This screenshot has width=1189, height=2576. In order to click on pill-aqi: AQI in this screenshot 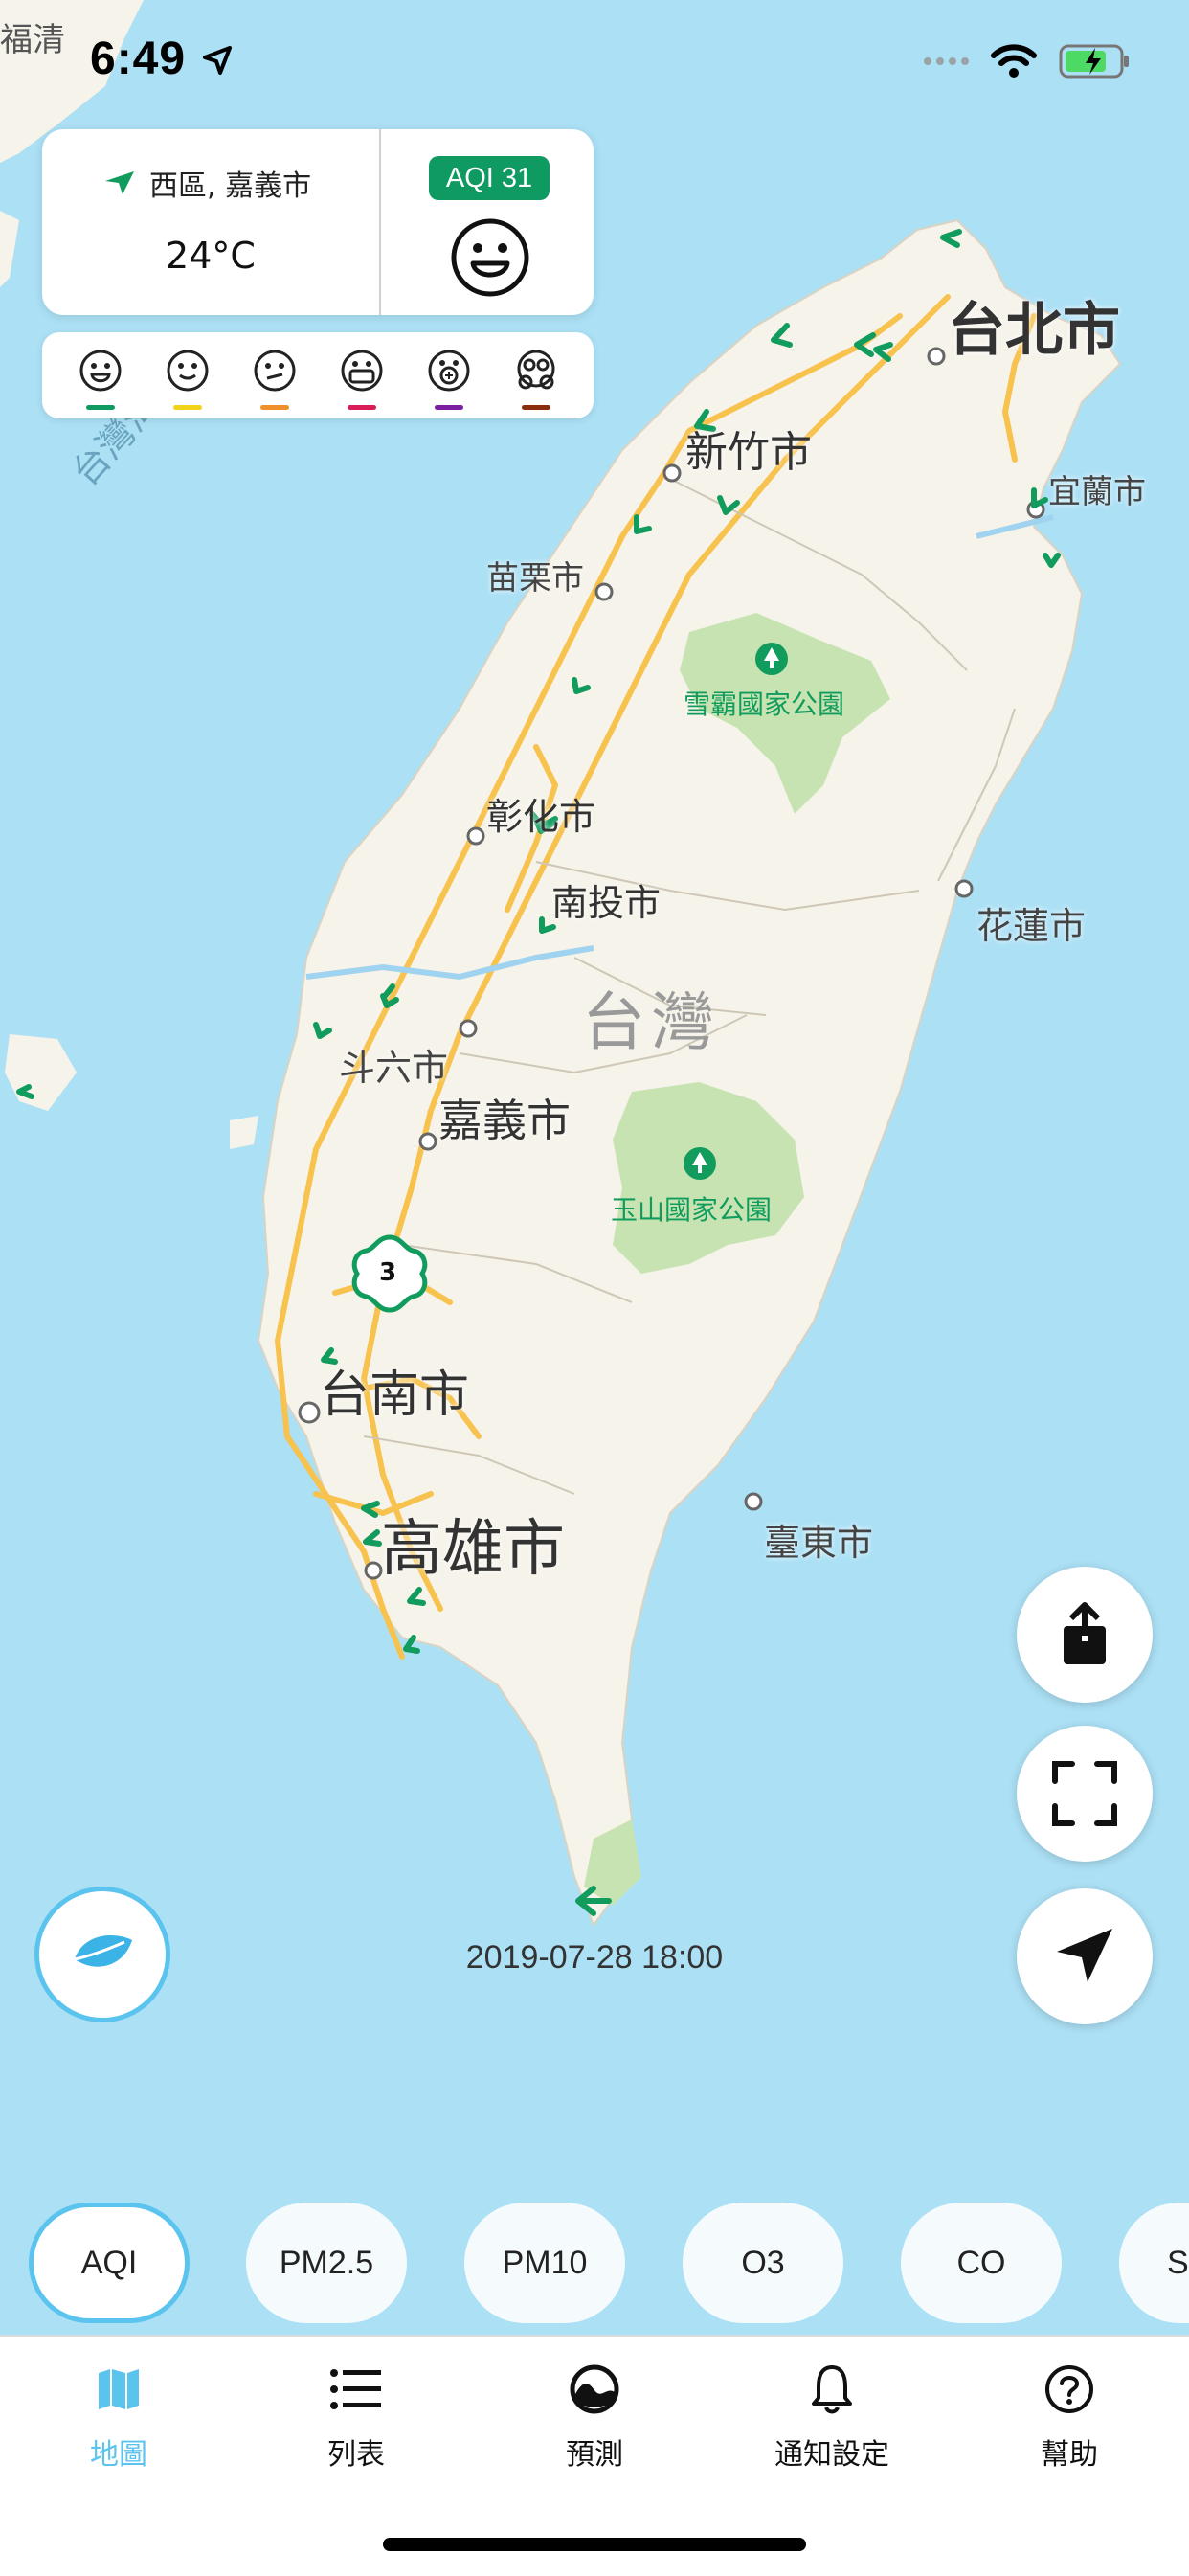, I will do `click(109, 2263)`.